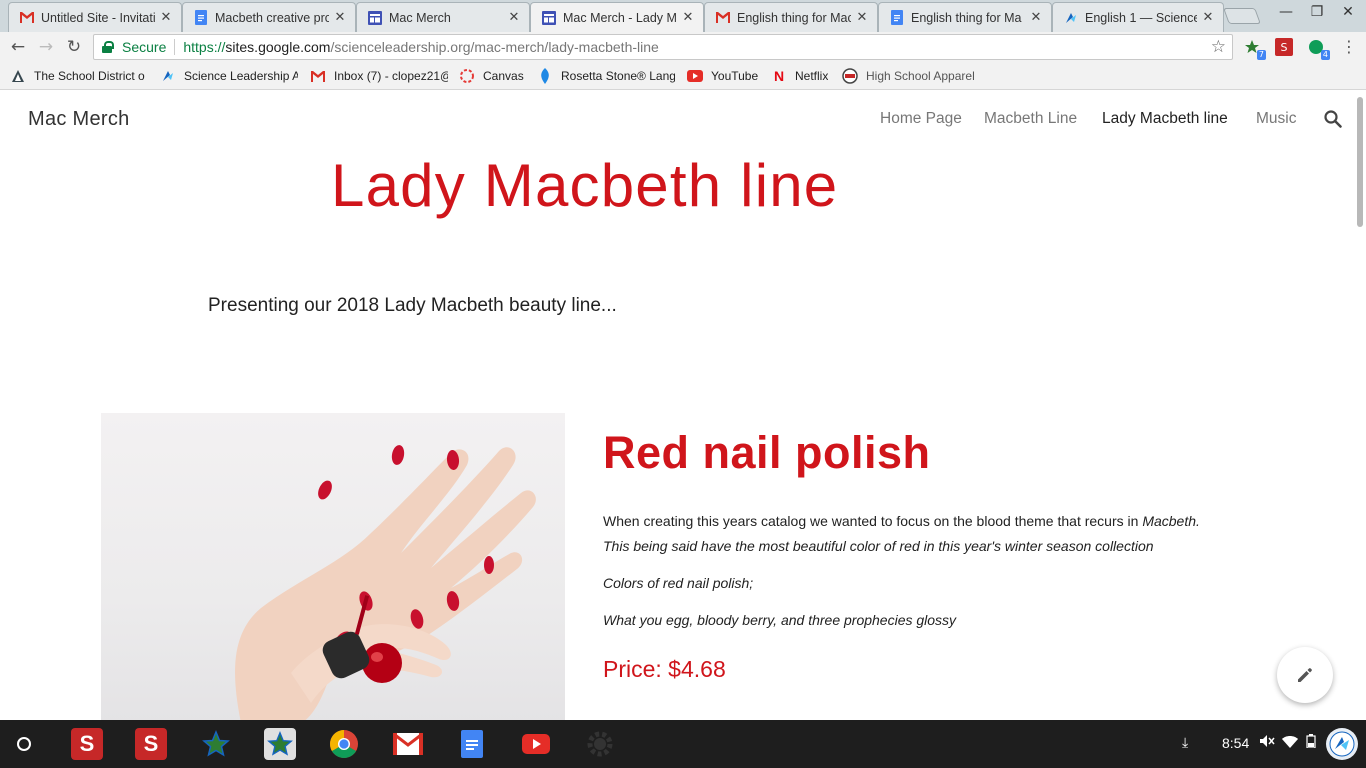  I want to click on site-title: Mac Merch, so click(79, 119).